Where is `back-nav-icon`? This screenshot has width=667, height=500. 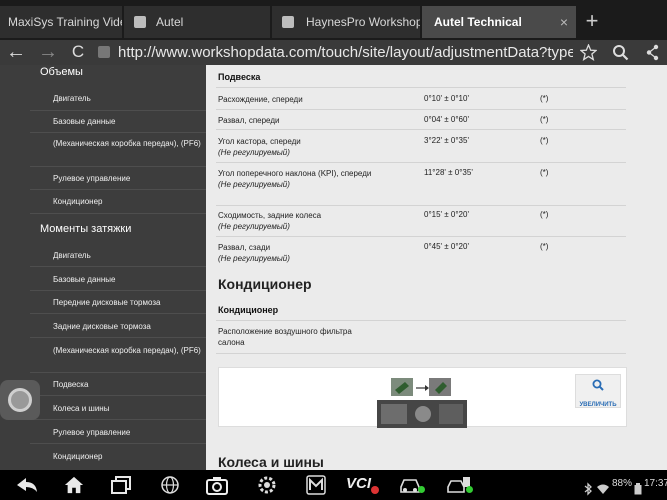 back-nav-icon is located at coordinates (27, 485).